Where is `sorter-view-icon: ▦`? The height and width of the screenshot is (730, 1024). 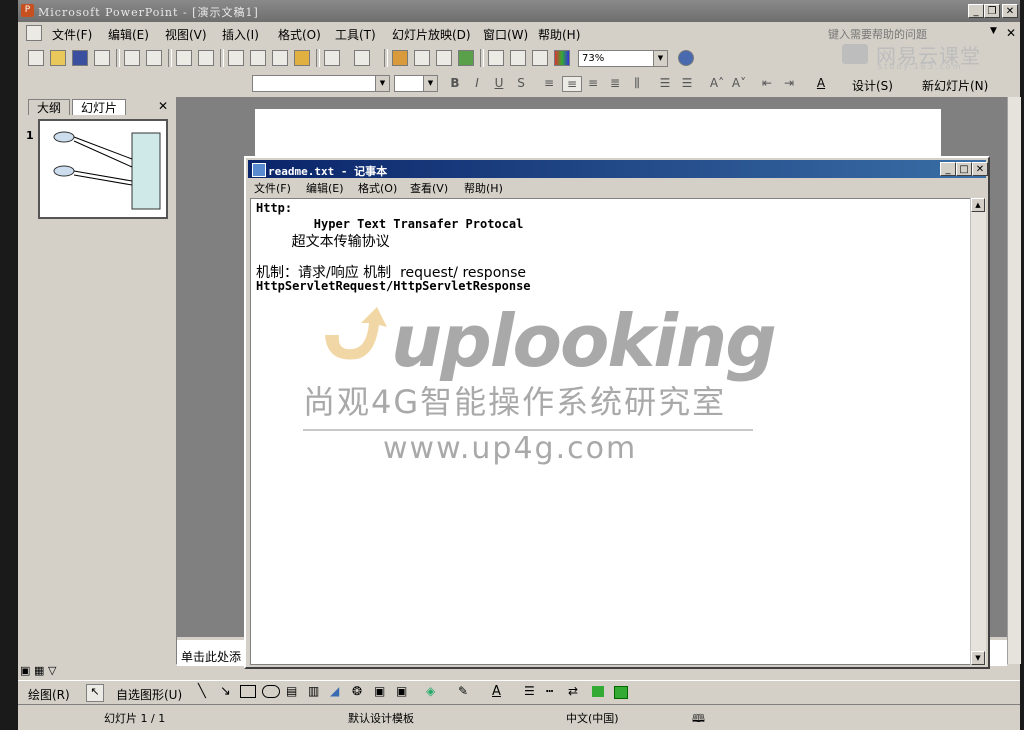 sorter-view-icon: ▦ is located at coordinates (39, 670).